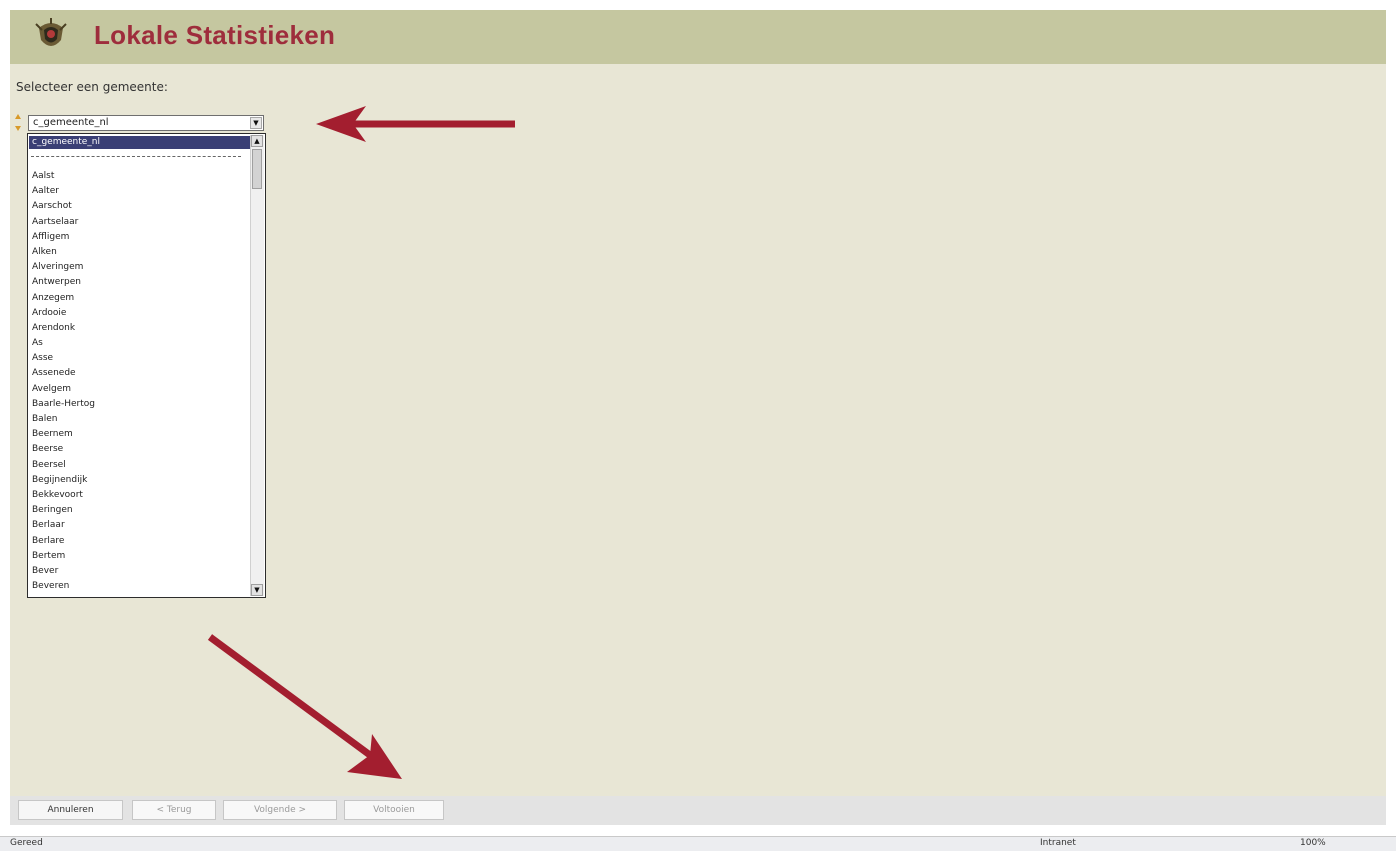 The image size is (1396, 851). I want to click on security-zone: Intranet, so click(1058, 843).